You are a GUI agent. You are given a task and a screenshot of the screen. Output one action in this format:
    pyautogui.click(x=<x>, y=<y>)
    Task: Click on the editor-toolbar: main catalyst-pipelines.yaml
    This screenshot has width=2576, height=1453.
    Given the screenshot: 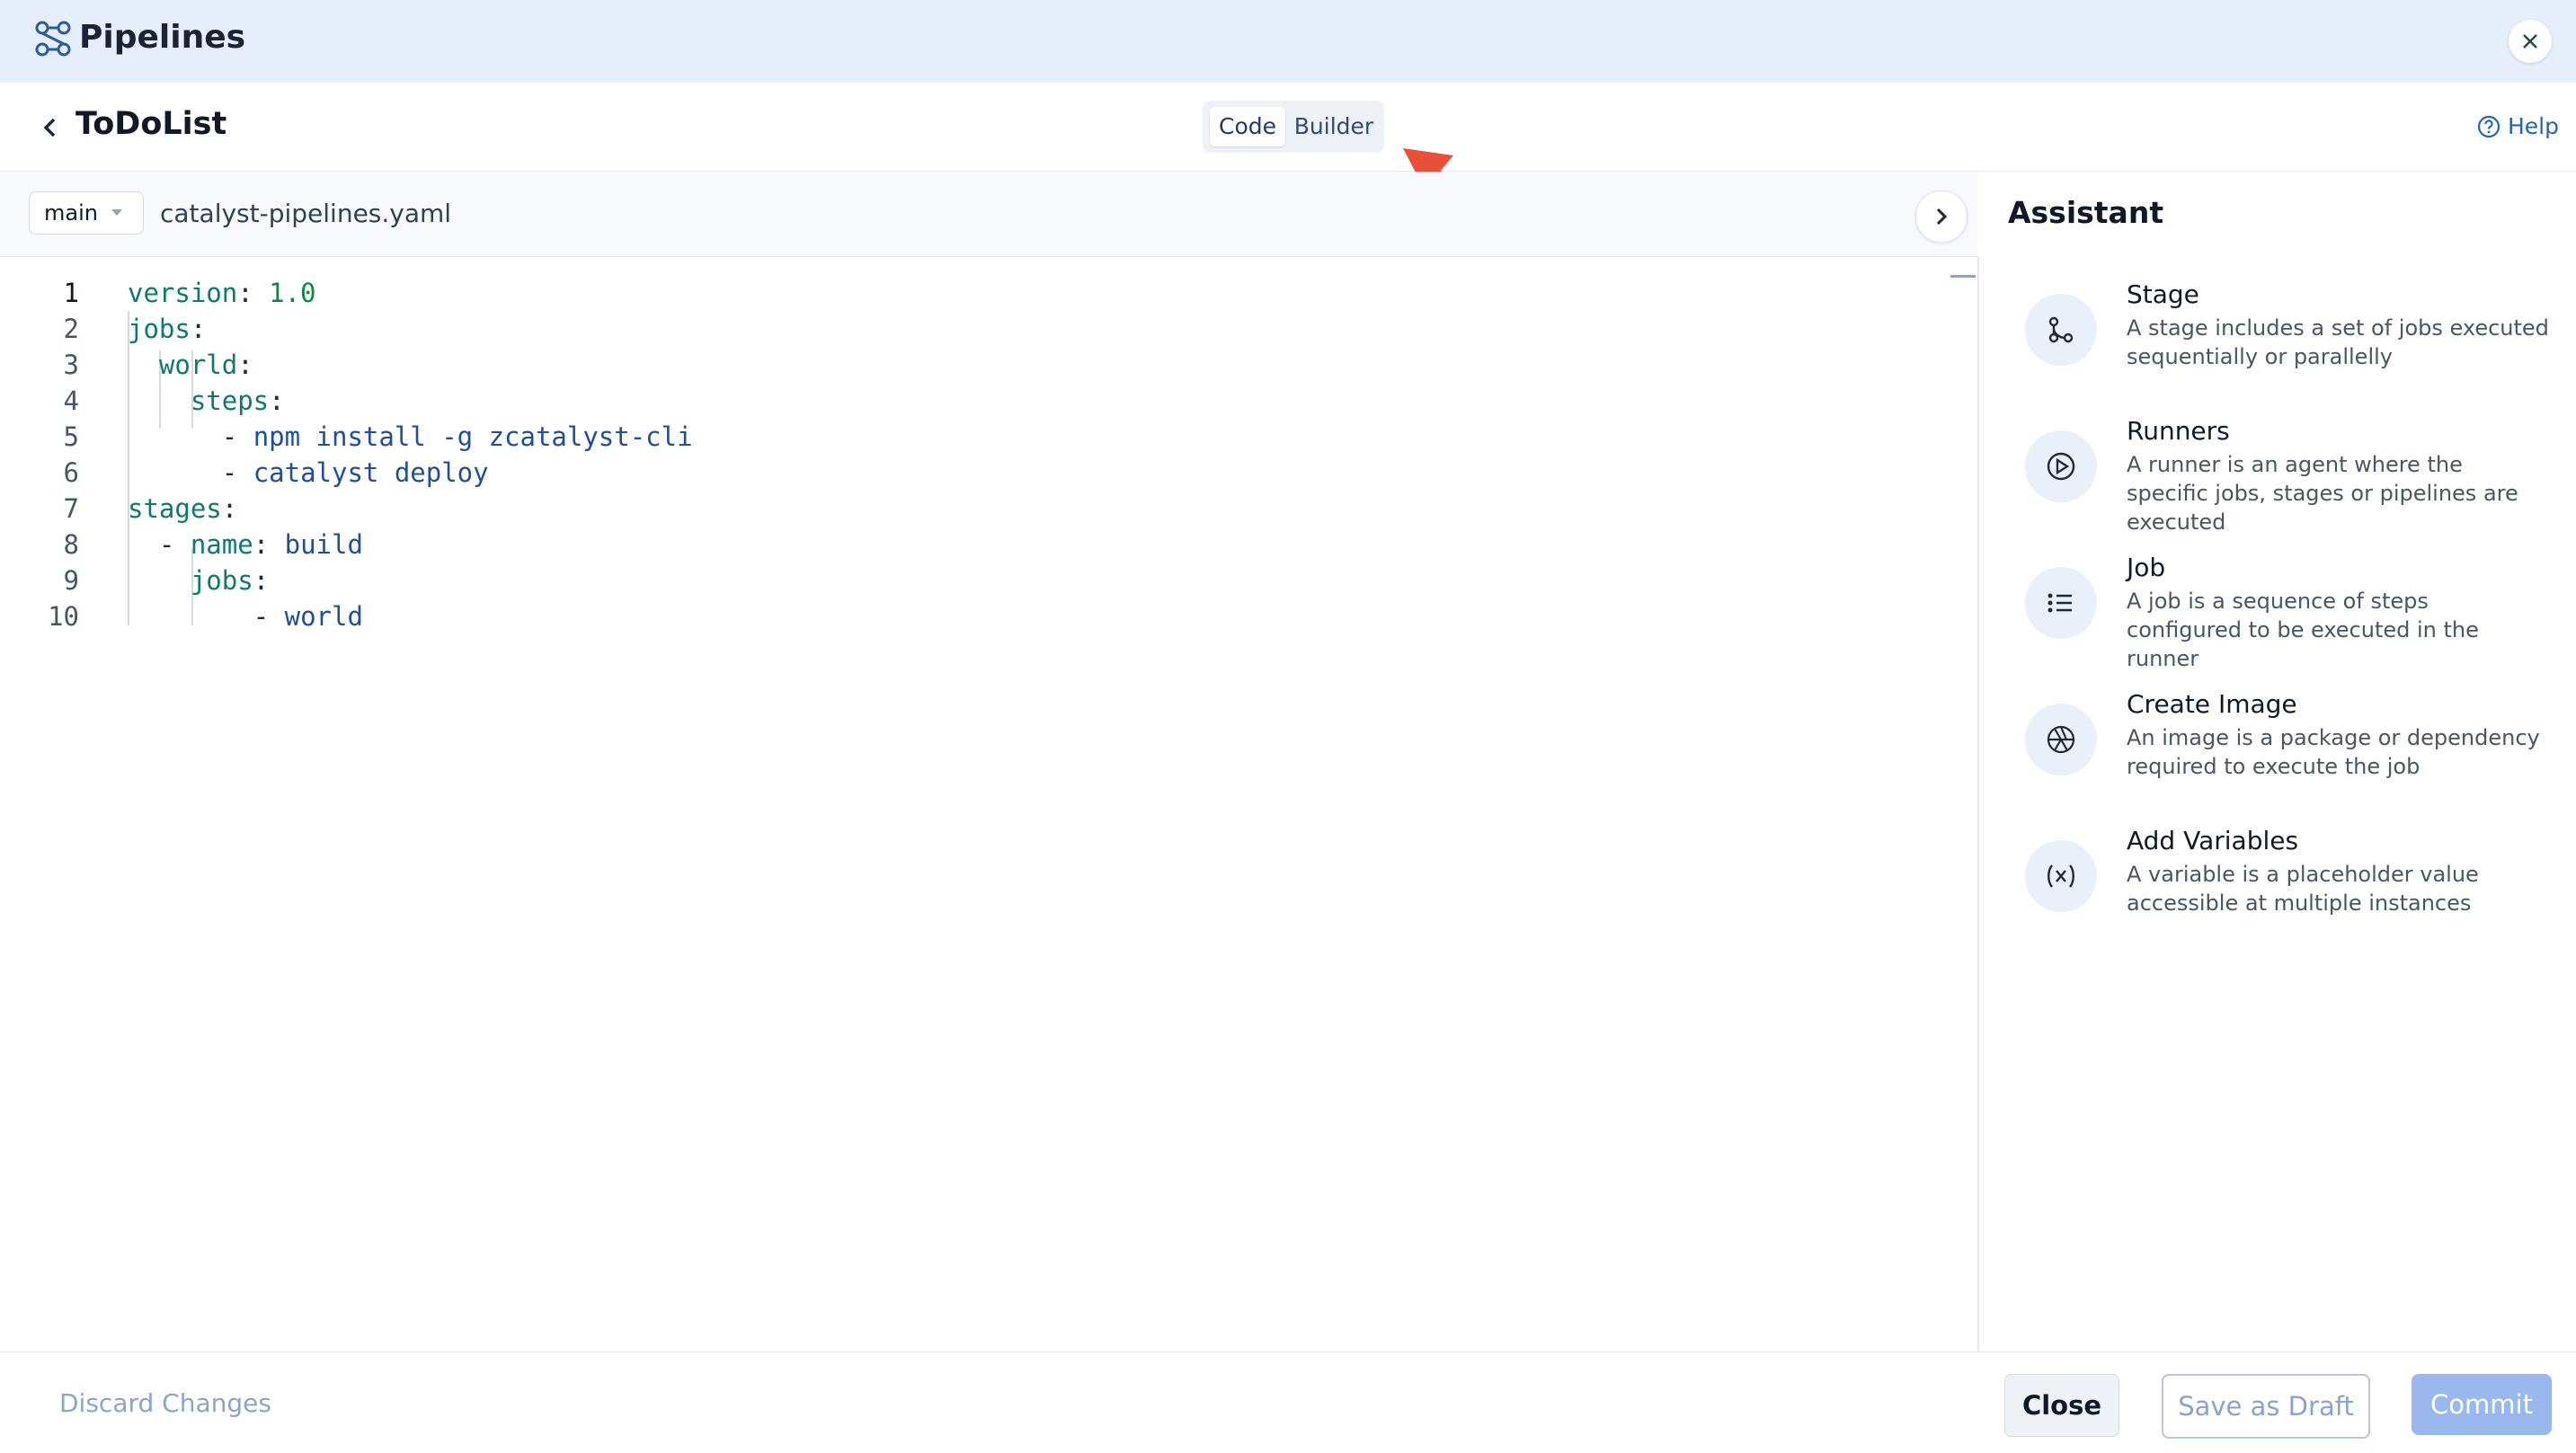 What is the action you would take?
    pyautogui.click(x=988, y=215)
    